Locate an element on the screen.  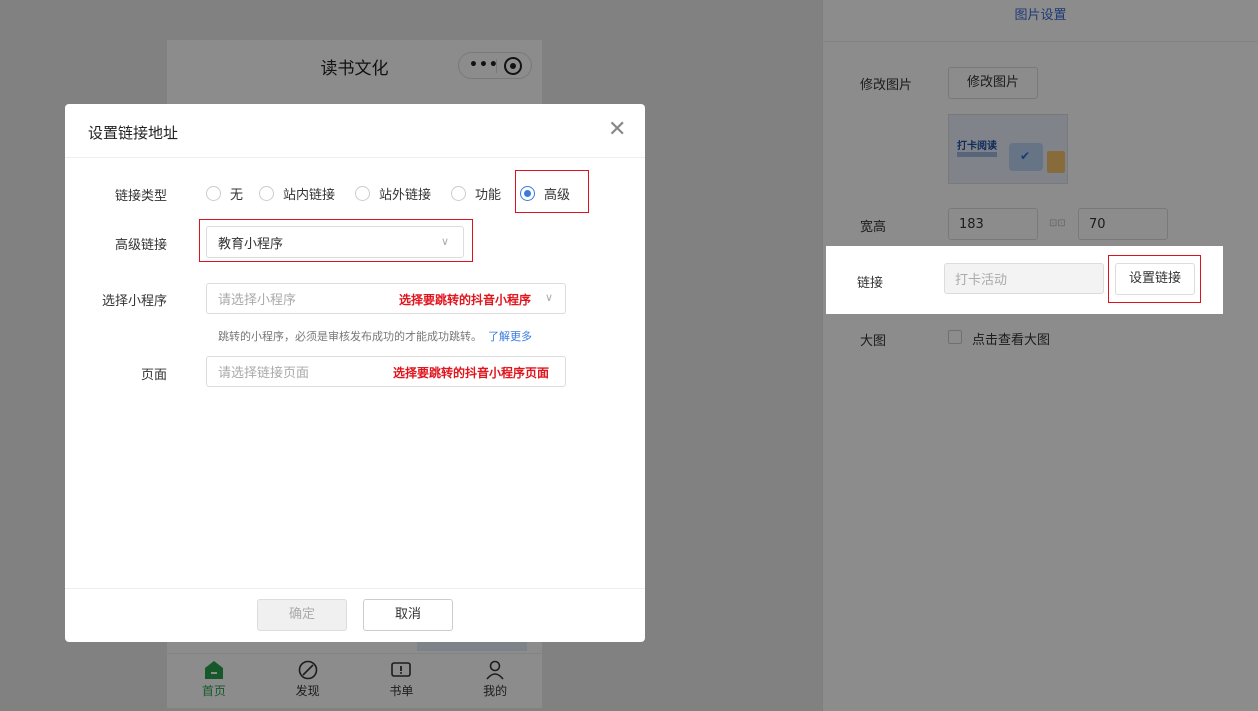
link-type-label: 链接类型 is located at coordinates (140, 196).